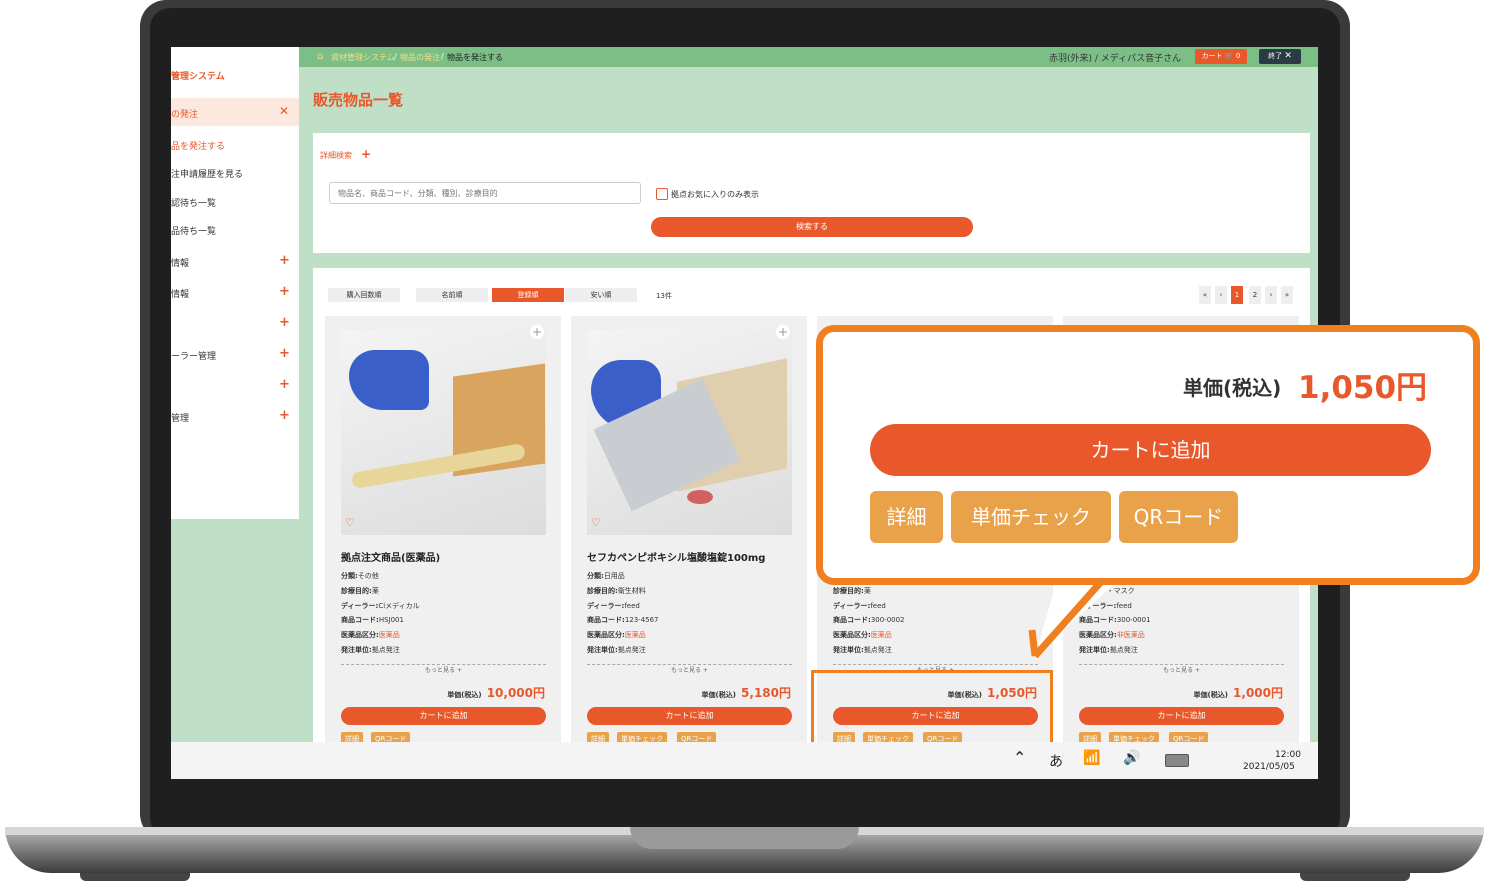 This screenshot has height=893, width=1489. What do you see at coordinates (284, 111) in the screenshot?
I see `close-icon: ✕` at bounding box center [284, 111].